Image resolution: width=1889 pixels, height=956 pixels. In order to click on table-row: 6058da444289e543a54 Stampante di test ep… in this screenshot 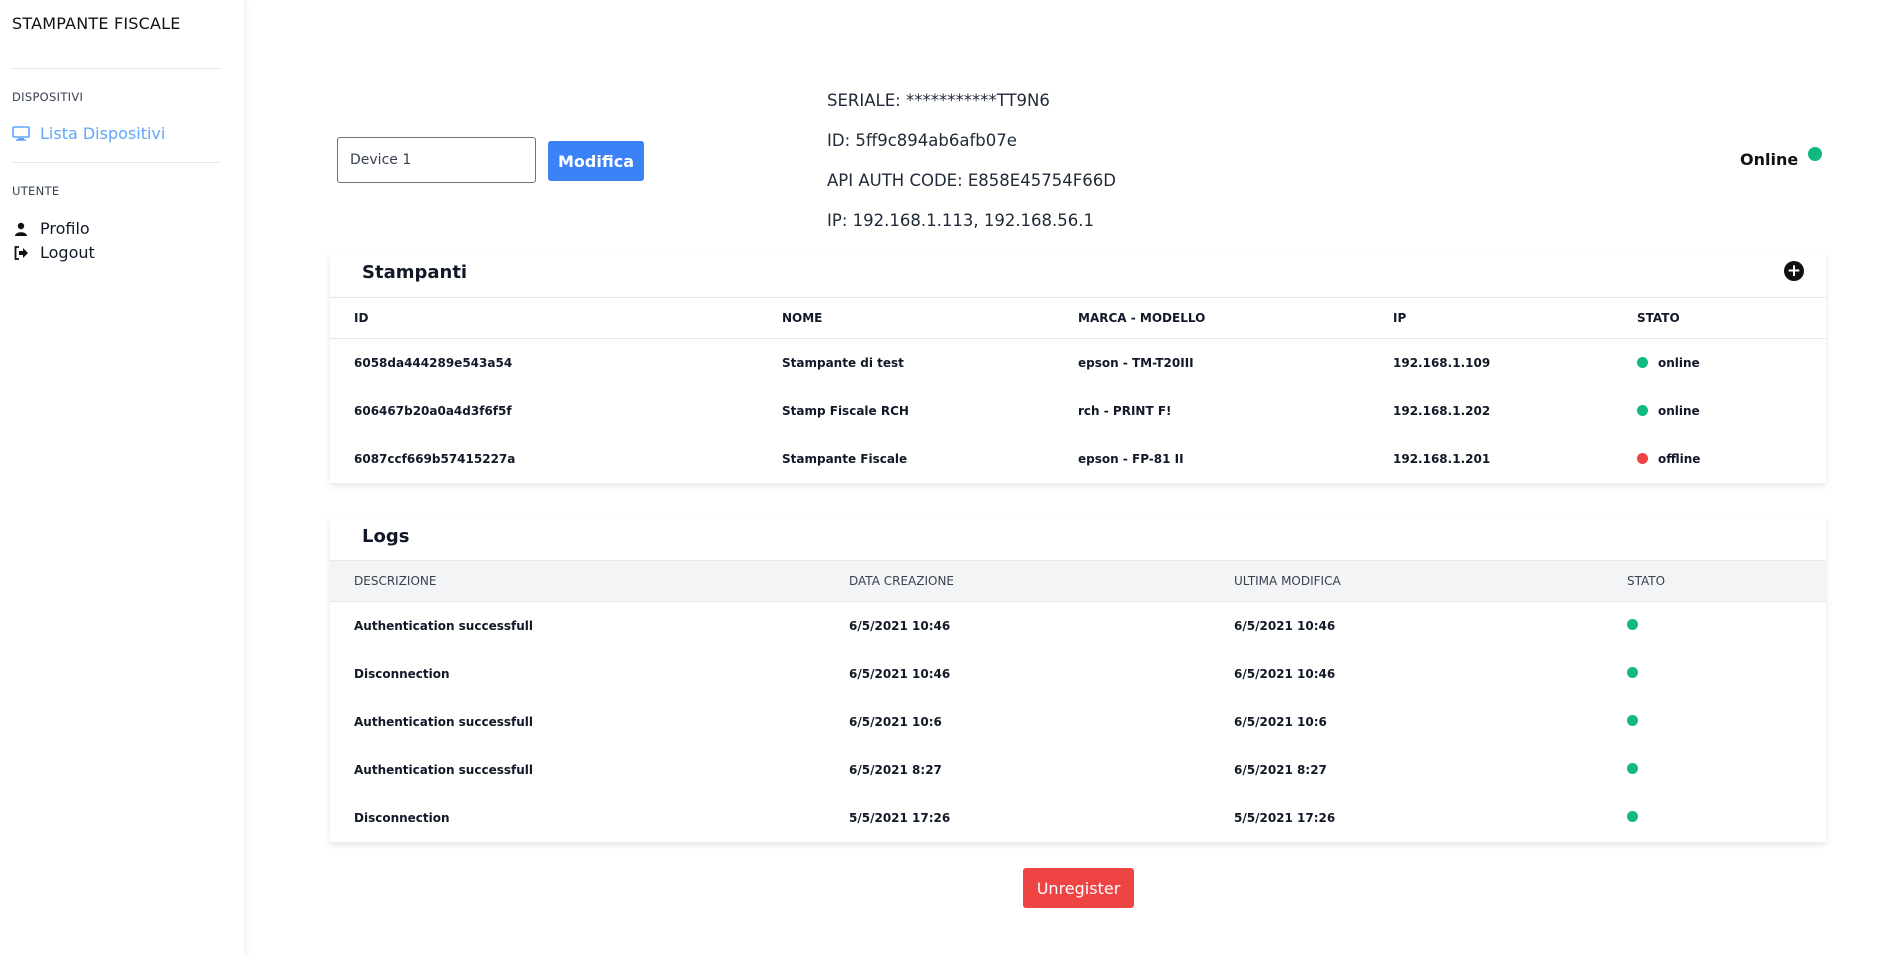, I will do `click(1078, 363)`.